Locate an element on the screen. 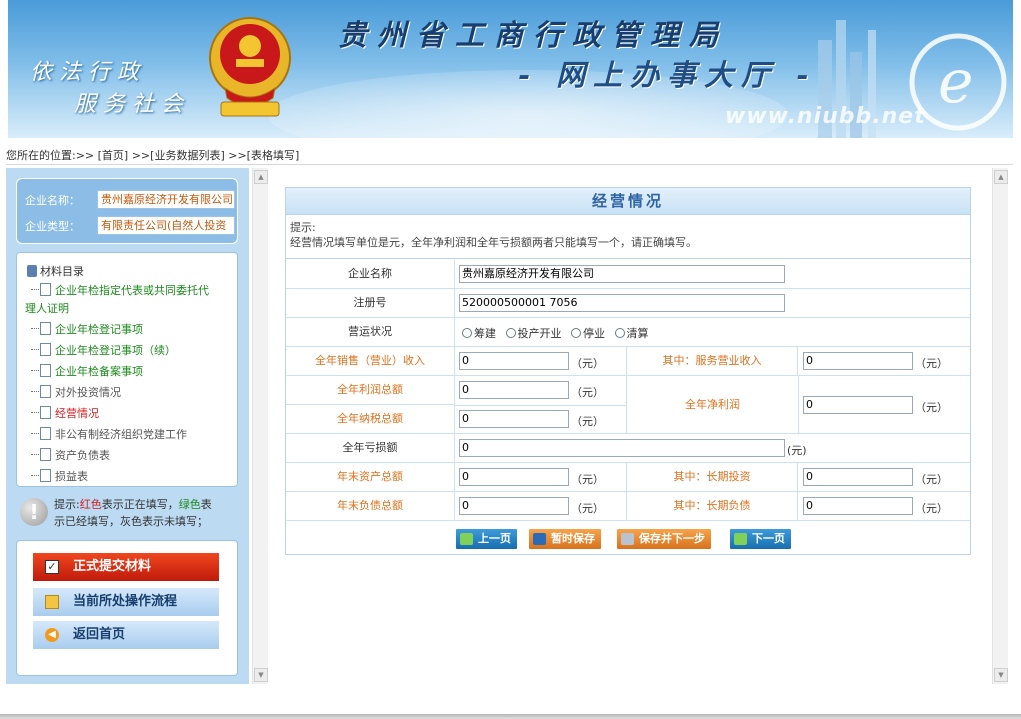 The width and height of the screenshot is (1021, 719). row-loss: 全年亏损额 0 (元) is located at coordinates (628, 448).